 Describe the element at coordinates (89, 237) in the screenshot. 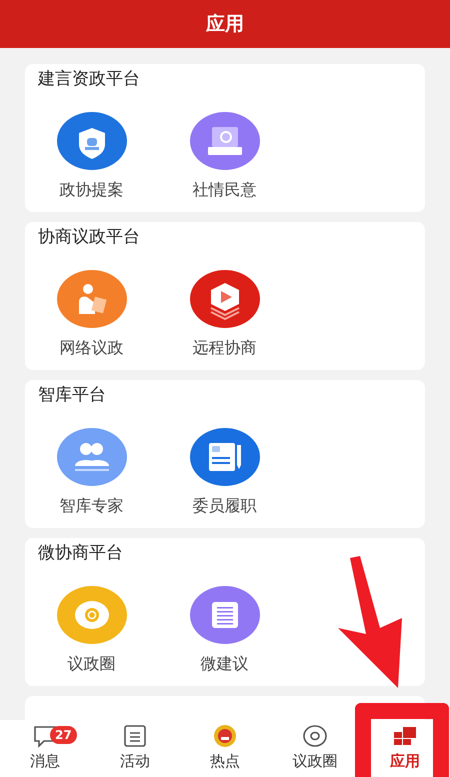

I see `section-title: 协商议政平台` at that location.